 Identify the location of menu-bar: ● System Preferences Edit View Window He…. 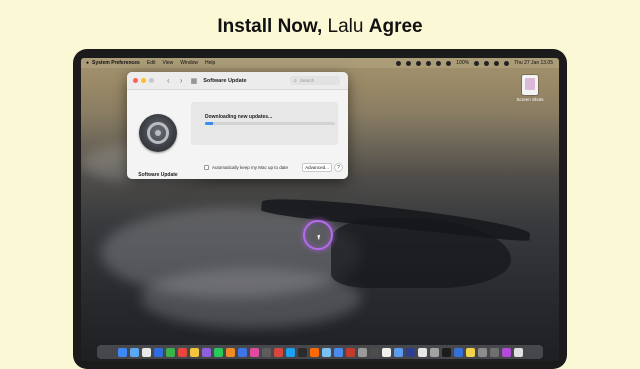
(320, 63).